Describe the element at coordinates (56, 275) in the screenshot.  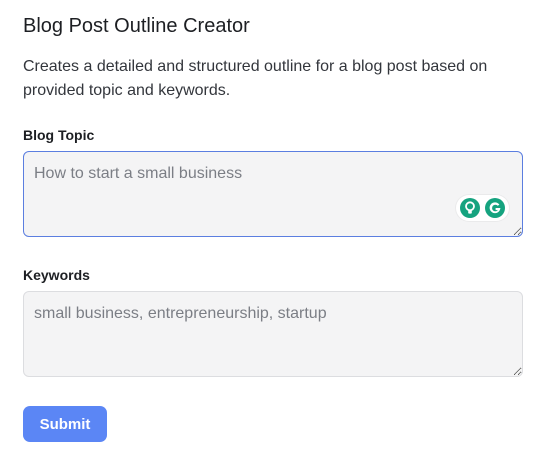
I see `keywords-label: Keywords` at that location.